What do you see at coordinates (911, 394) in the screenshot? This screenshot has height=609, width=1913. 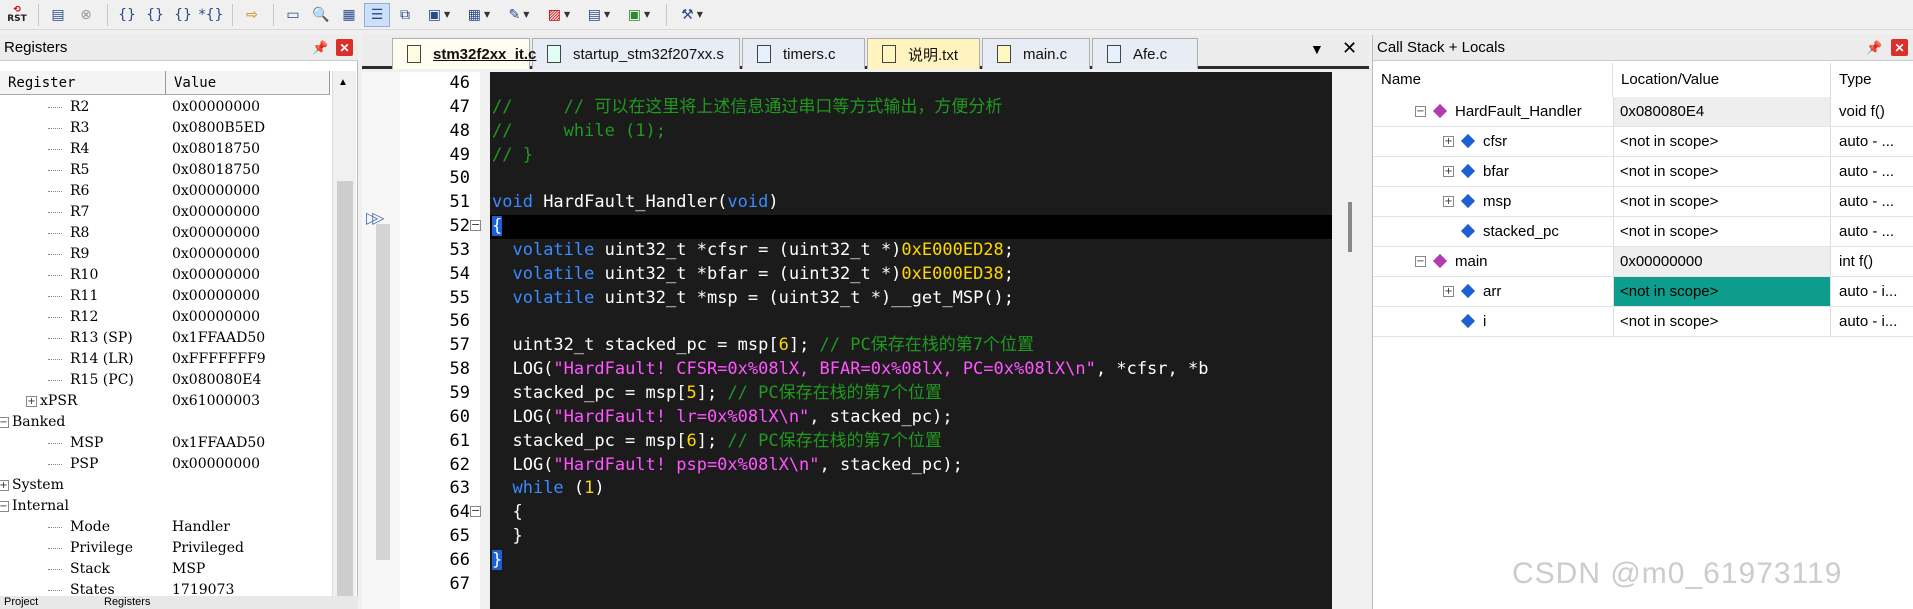 I see `code-line: stacked_pc = msp[5]; // PC保存在栈的第7个位置` at bounding box center [911, 394].